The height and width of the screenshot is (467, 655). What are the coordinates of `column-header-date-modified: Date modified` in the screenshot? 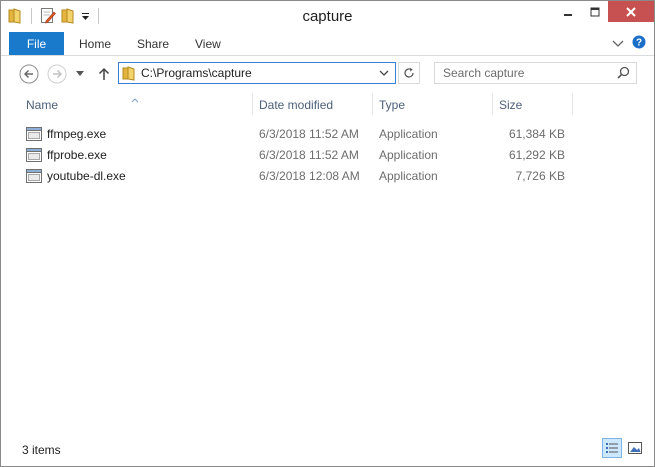 It's located at (296, 105).